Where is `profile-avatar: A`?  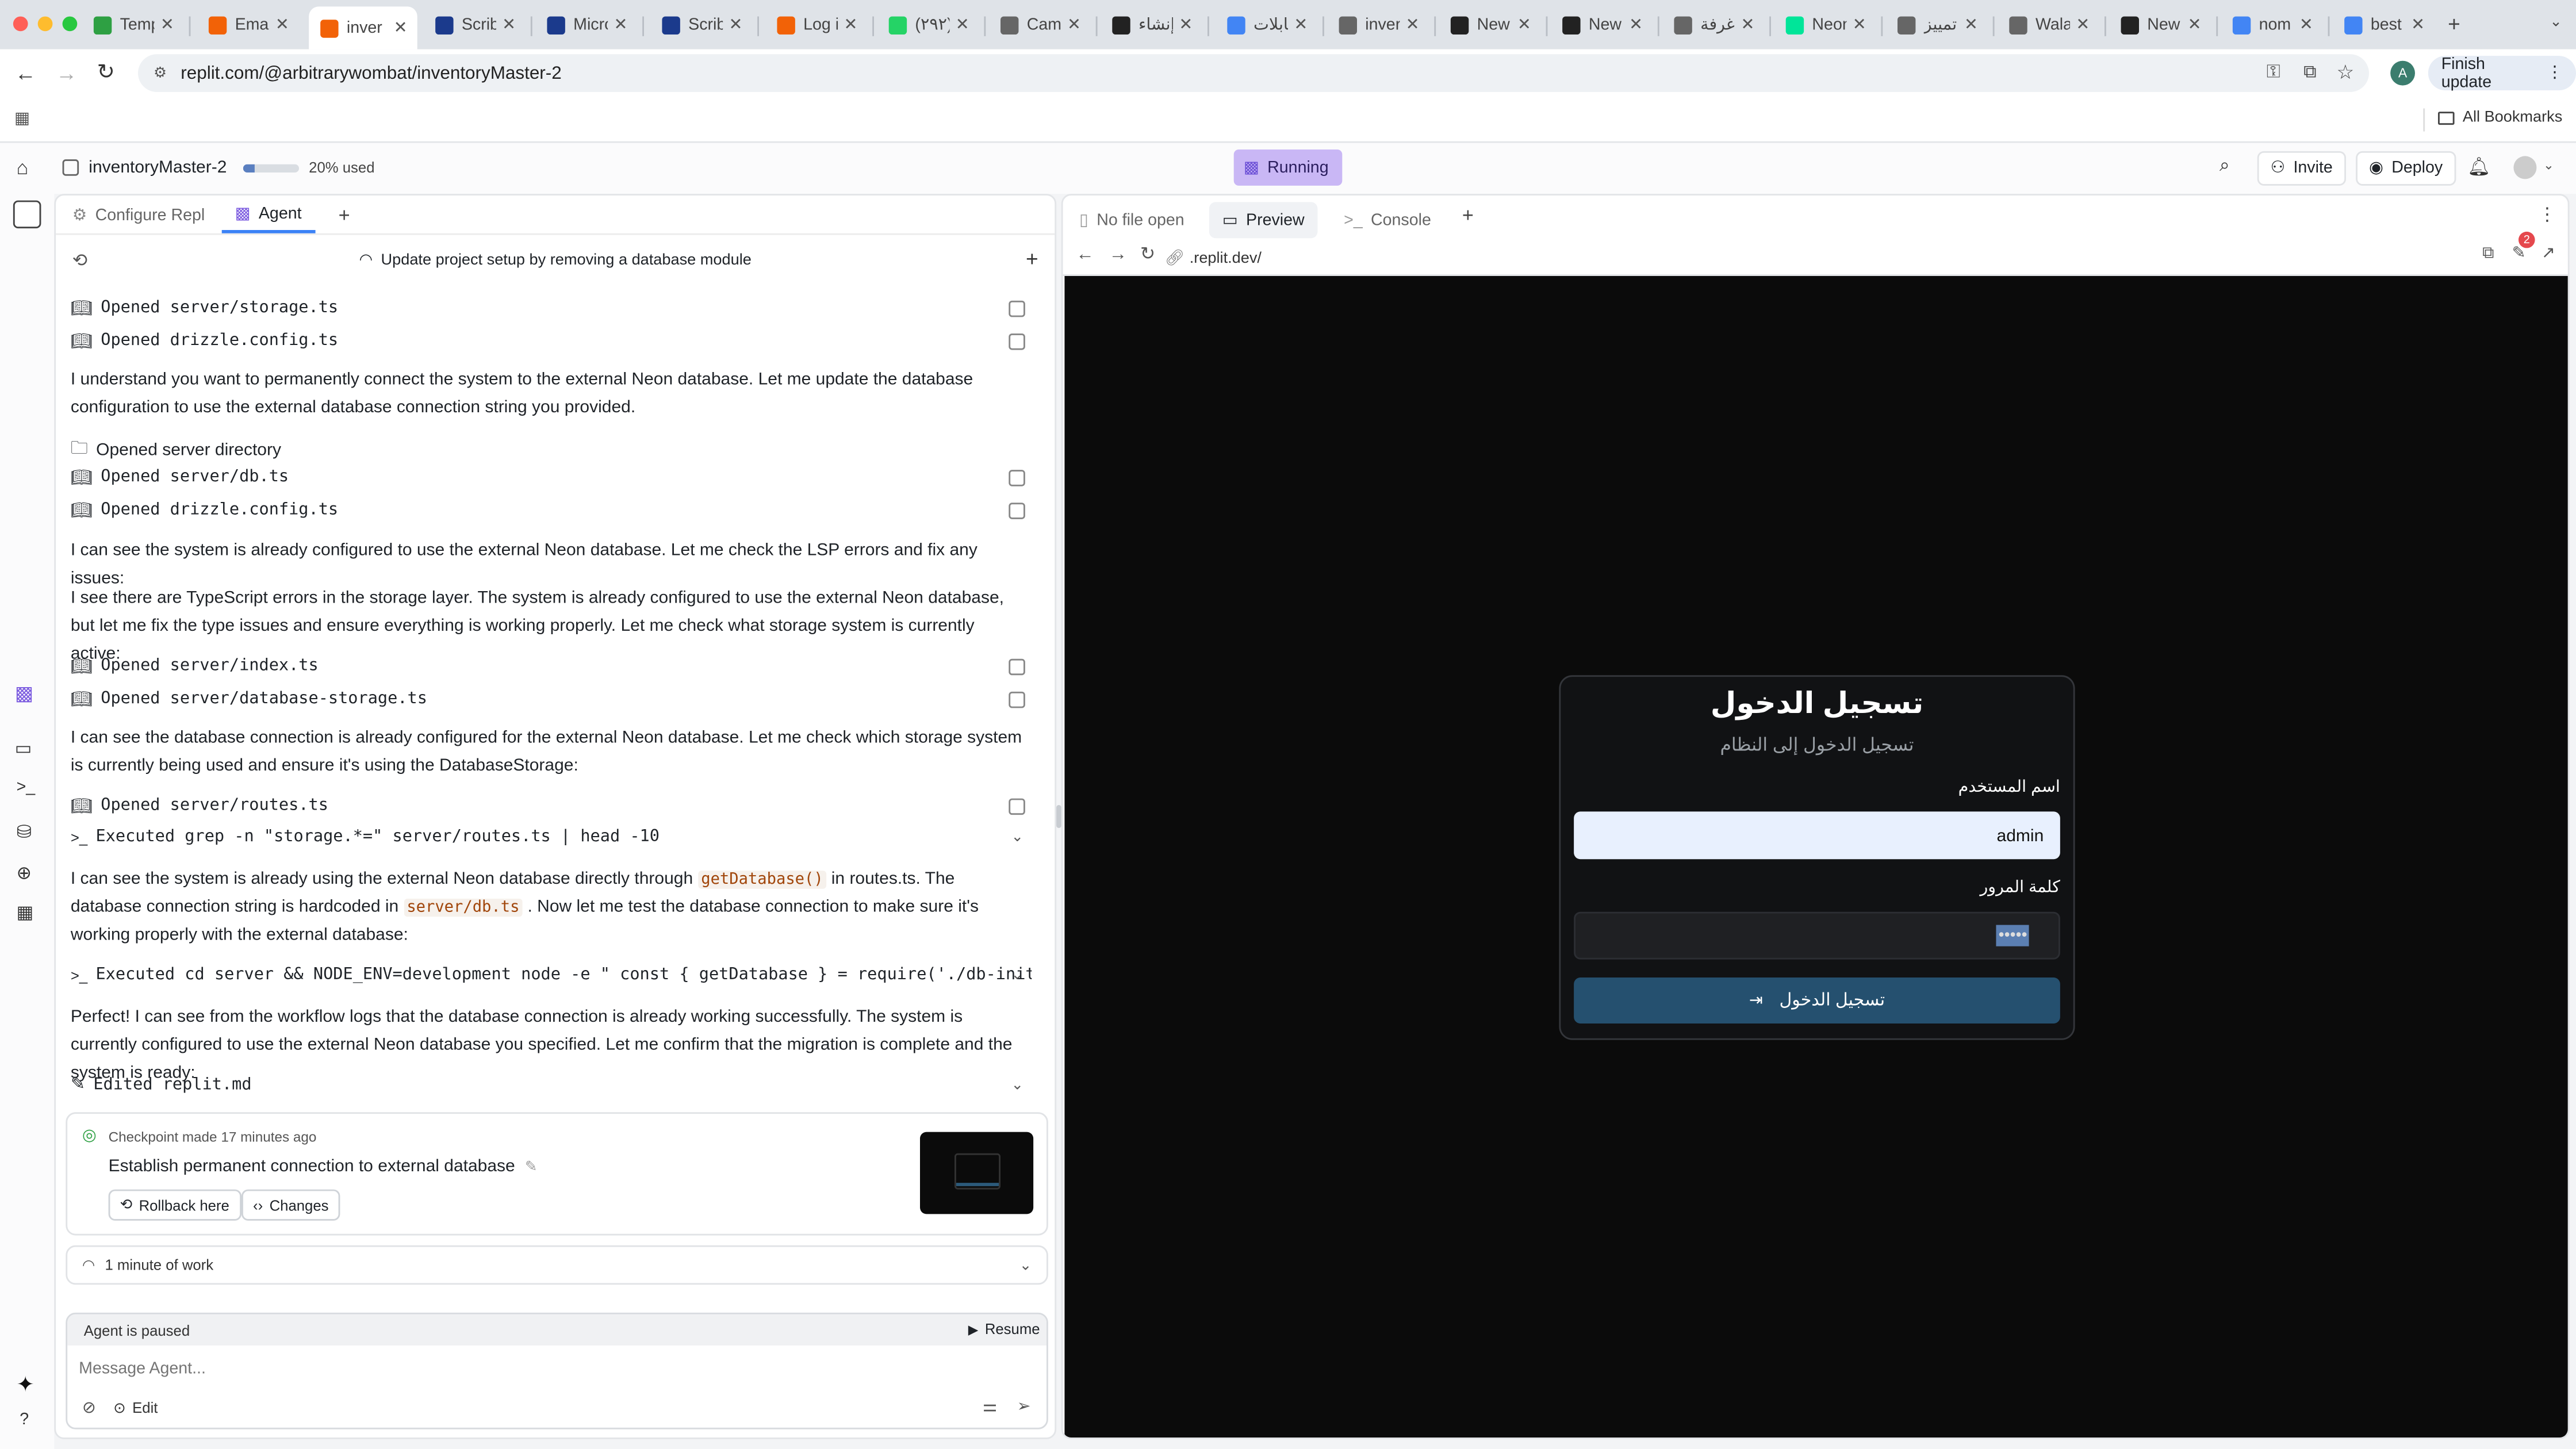 profile-avatar: A is located at coordinates (2402, 73).